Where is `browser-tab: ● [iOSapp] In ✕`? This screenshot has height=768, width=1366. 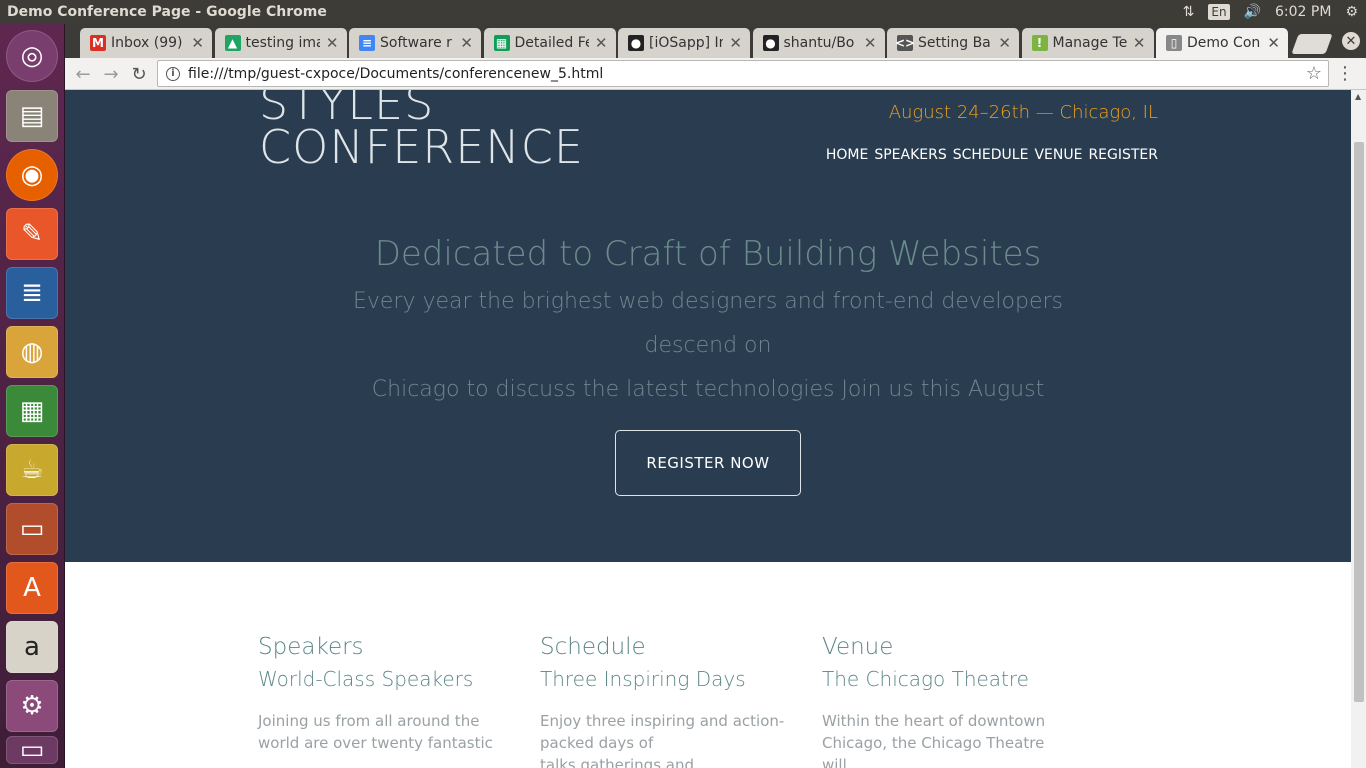 browser-tab: ● [iOSapp] In ✕ is located at coordinates (684, 43).